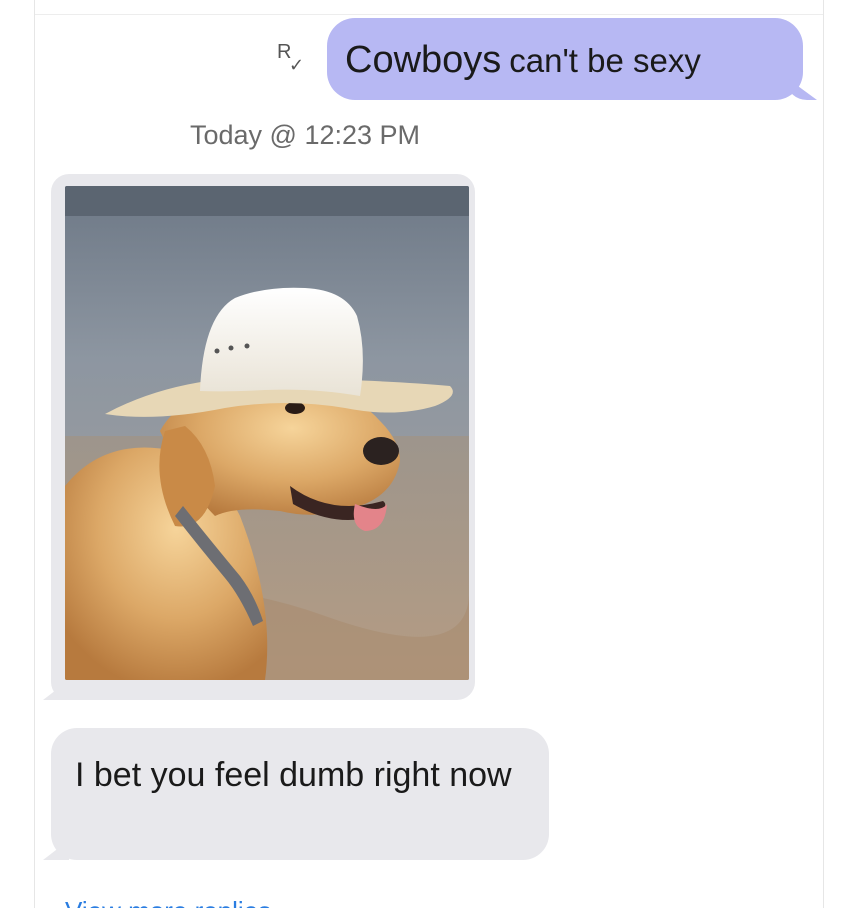 This screenshot has width=853, height=908. Describe the element at coordinates (293, 775) in the screenshot. I see `received-message-text: I bet you feel dumb right now` at that location.